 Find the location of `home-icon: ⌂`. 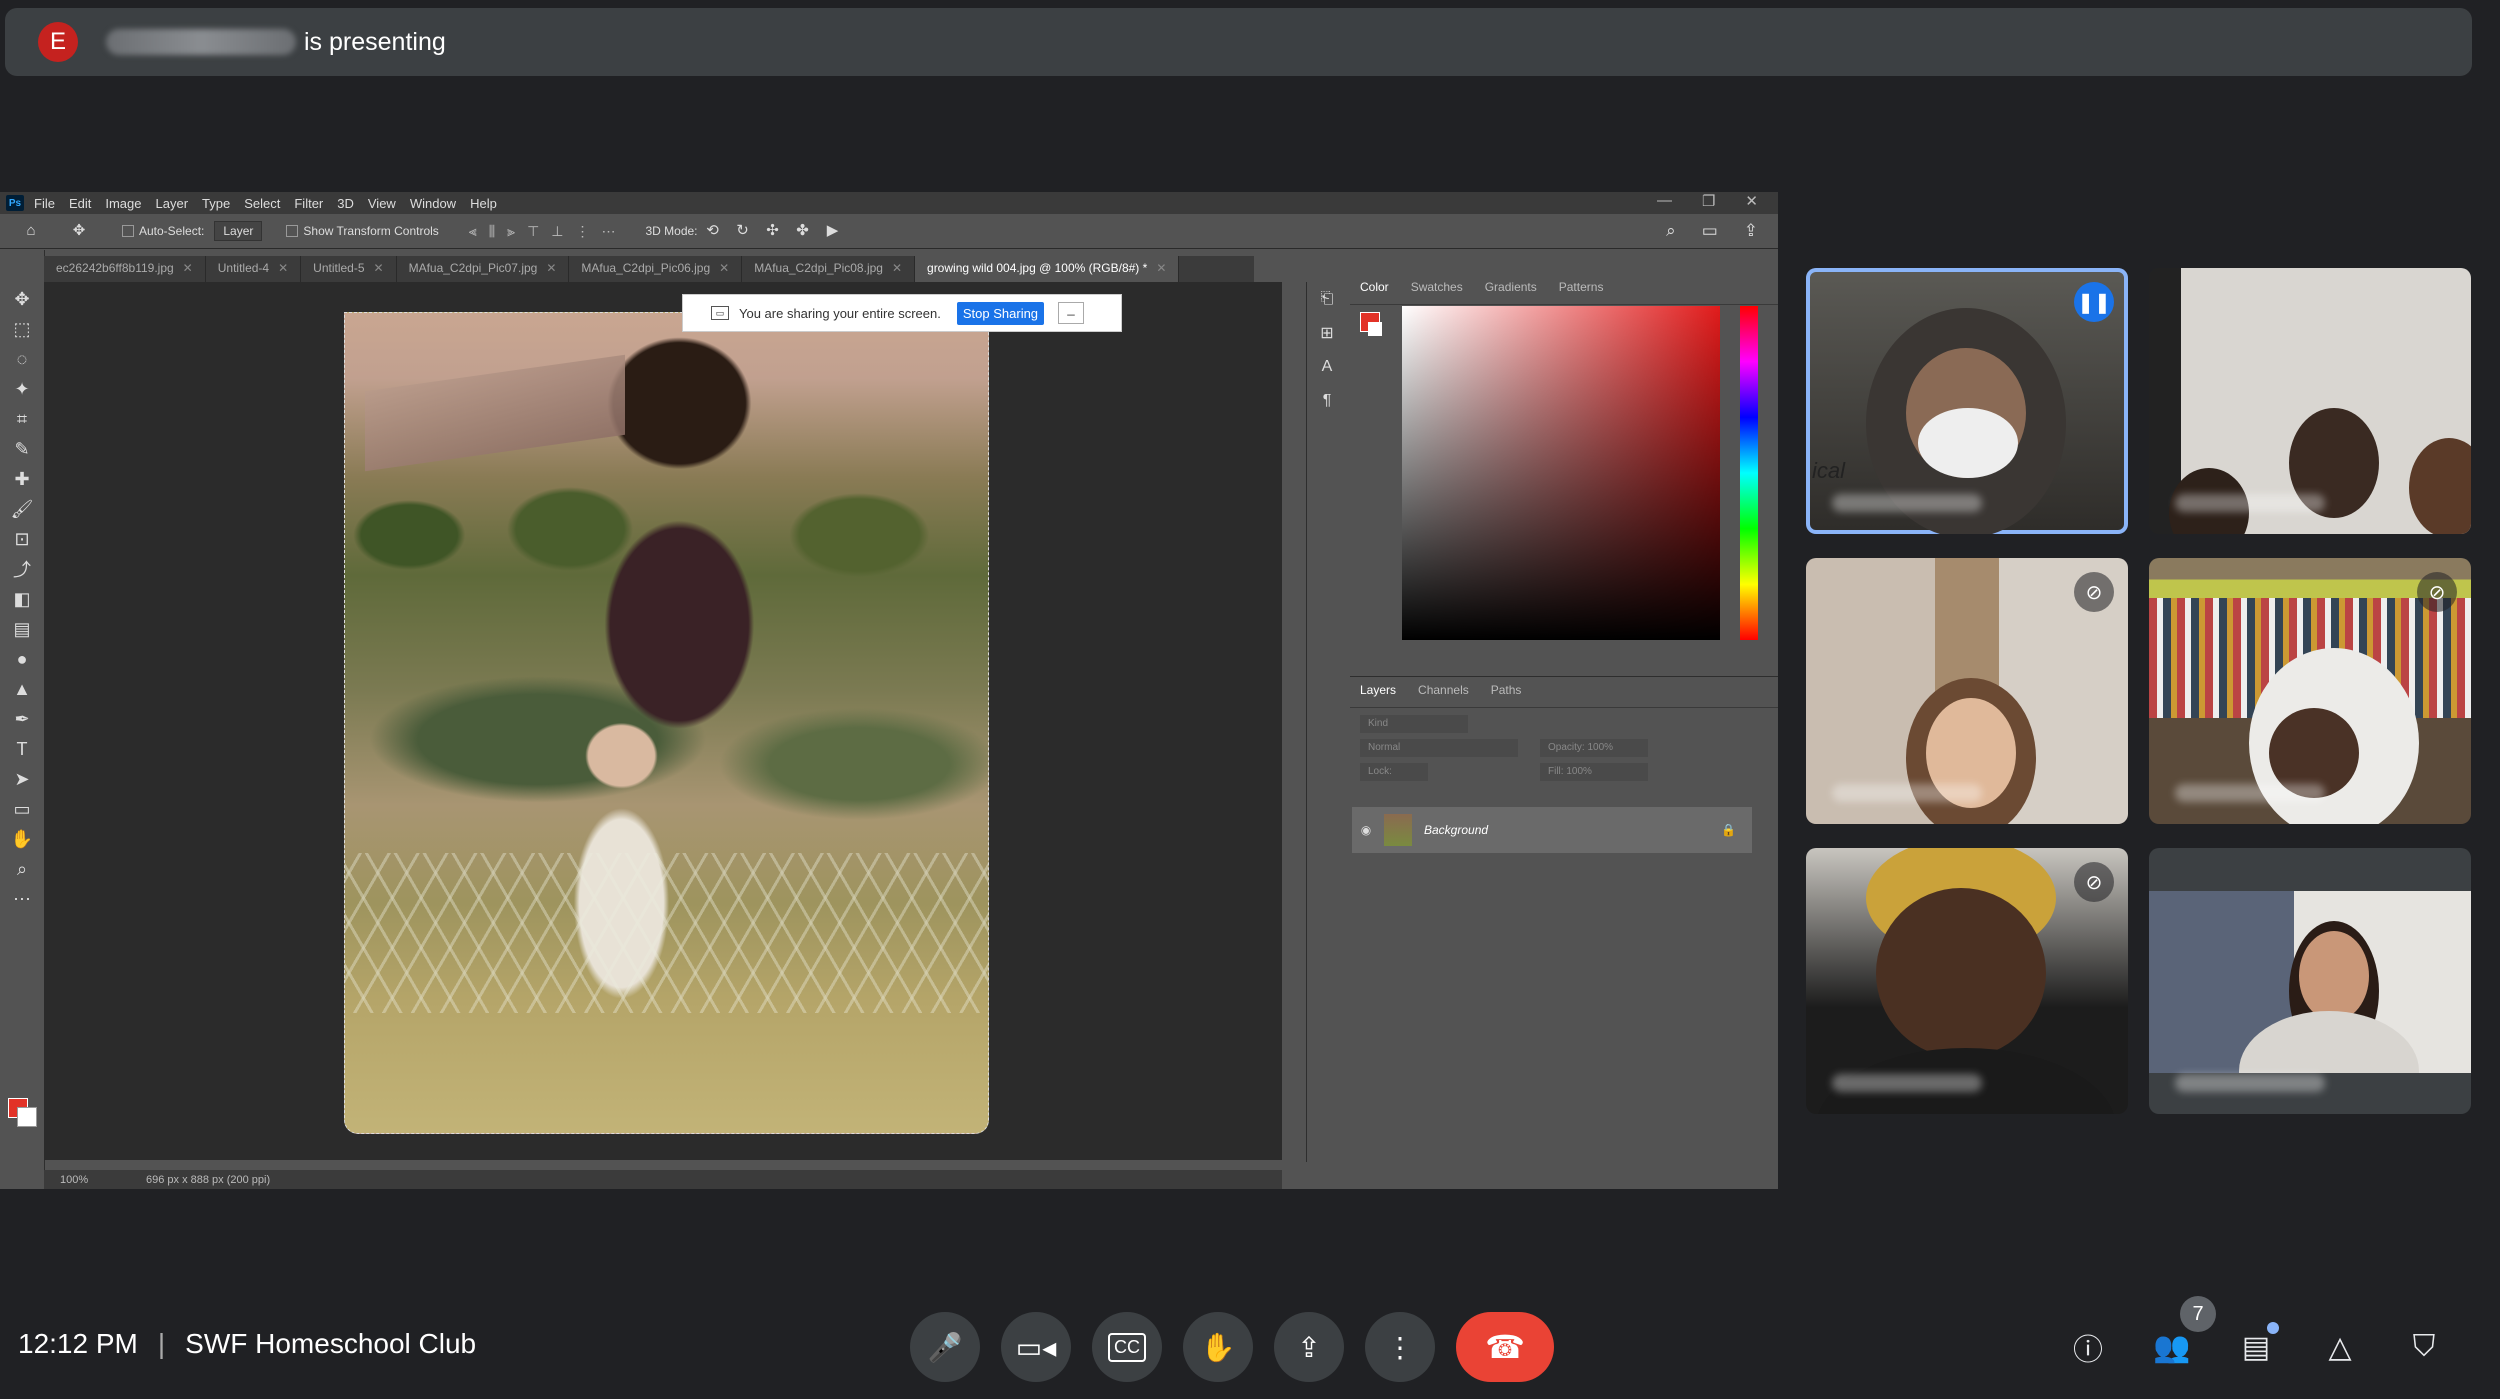

home-icon: ⌂ is located at coordinates (31, 230).